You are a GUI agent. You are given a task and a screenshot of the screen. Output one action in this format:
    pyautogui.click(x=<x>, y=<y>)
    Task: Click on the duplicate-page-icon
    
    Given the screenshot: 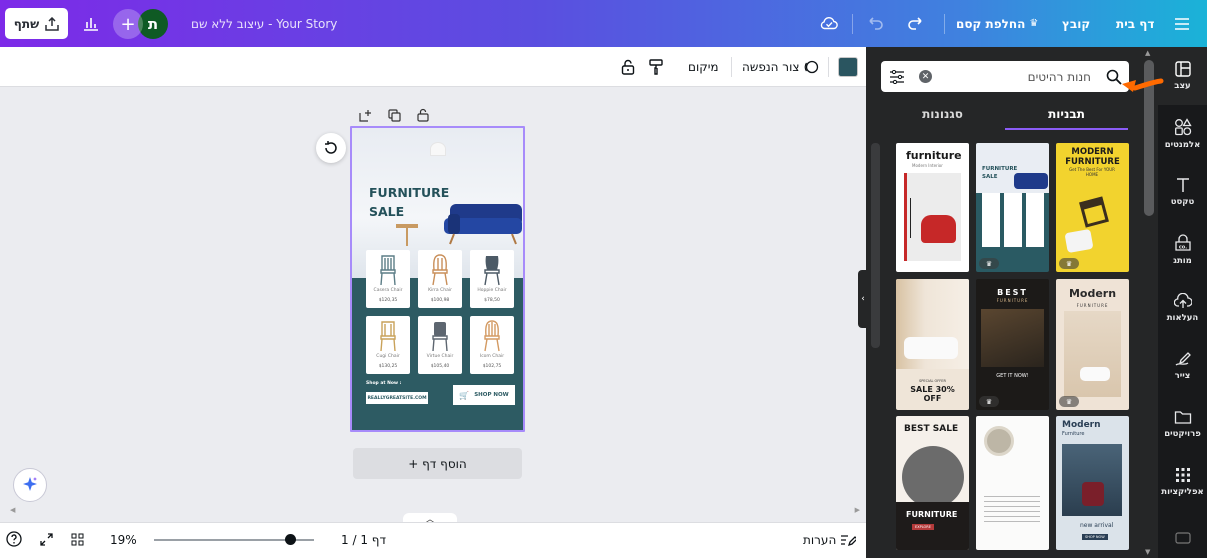 What is the action you would take?
    pyautogui.click(x=394, y=115)
    